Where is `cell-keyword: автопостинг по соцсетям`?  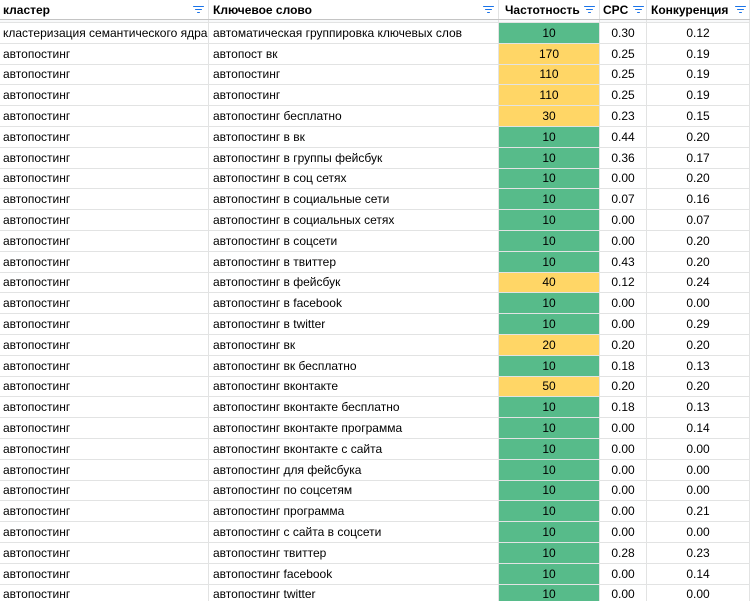 cell-keyword: автопостинг по соцсетям is located at coordinates (354, 490).